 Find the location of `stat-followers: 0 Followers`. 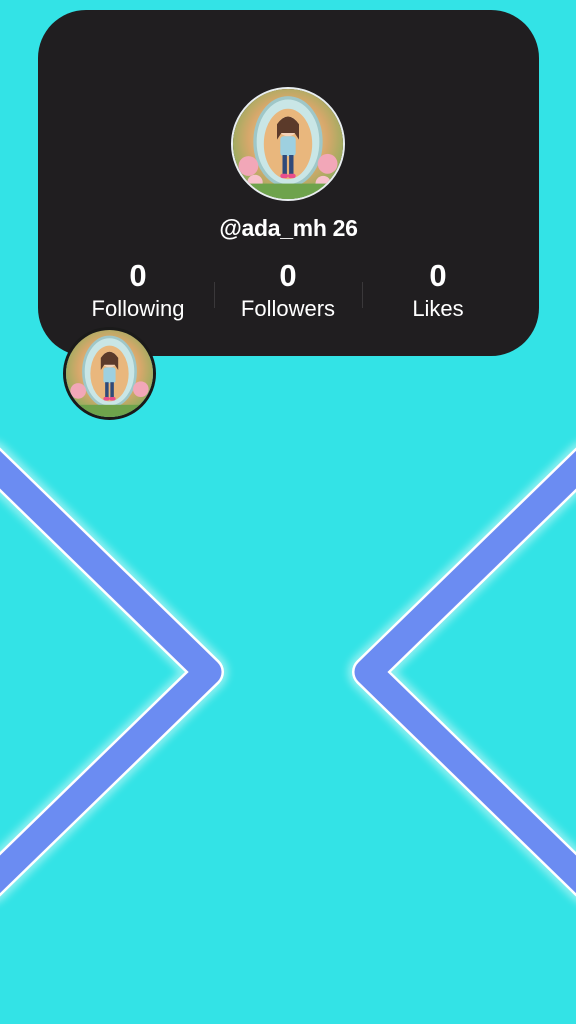

stat-followers: 0 Followers is located at coordinates (288, 290).